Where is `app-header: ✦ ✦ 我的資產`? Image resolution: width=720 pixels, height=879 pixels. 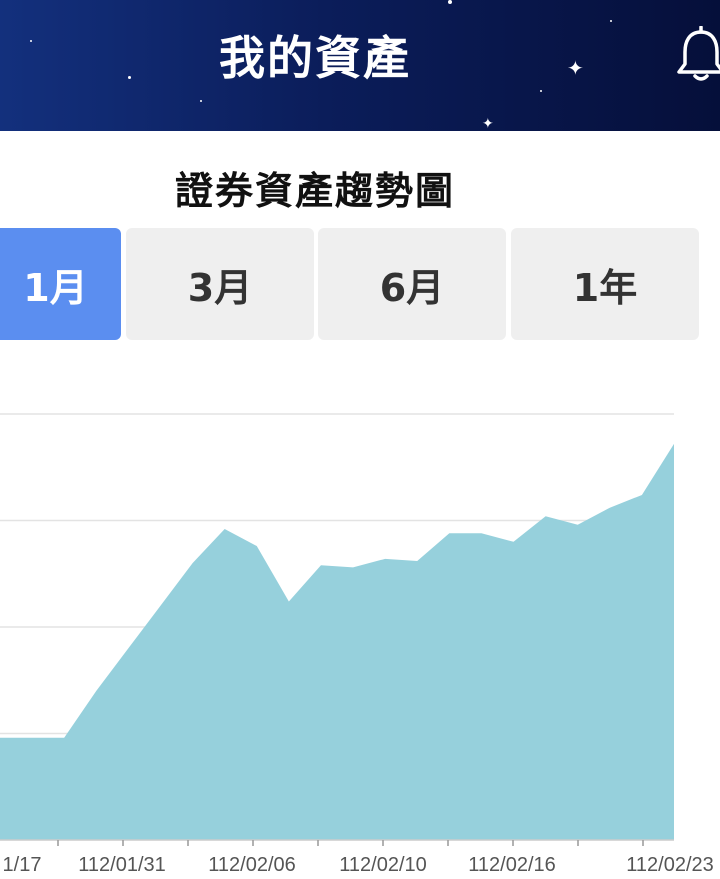
app-header: ✦ ✦ 我的資產 is located at coordinates (360, 65).